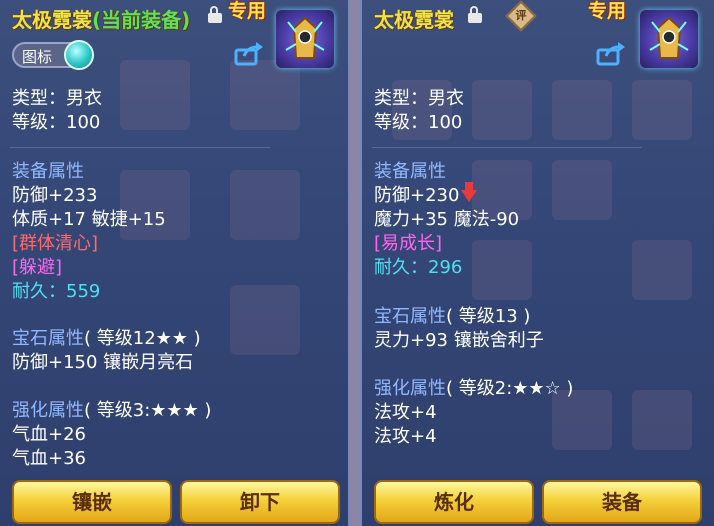 This screenshot has height=526, width=714. Describe the element at coordinates (89, 219) in the screenshot. I see `stat-line: 体质+17 敏捷+15` at that location.